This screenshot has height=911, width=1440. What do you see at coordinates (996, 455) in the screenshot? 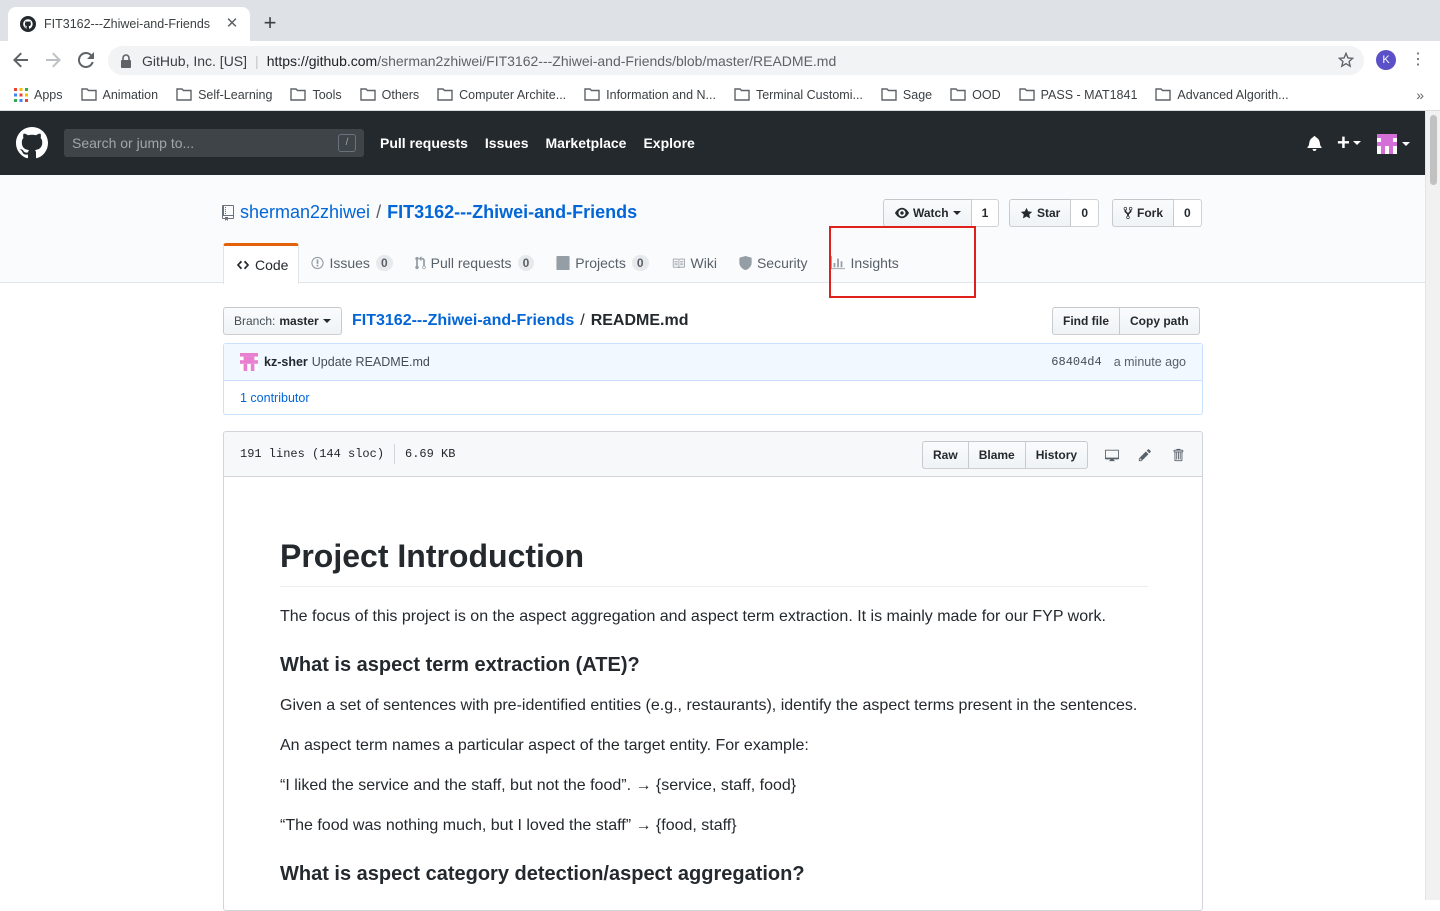
I see `blame-button: Blame` at bounding box center [996, 455].